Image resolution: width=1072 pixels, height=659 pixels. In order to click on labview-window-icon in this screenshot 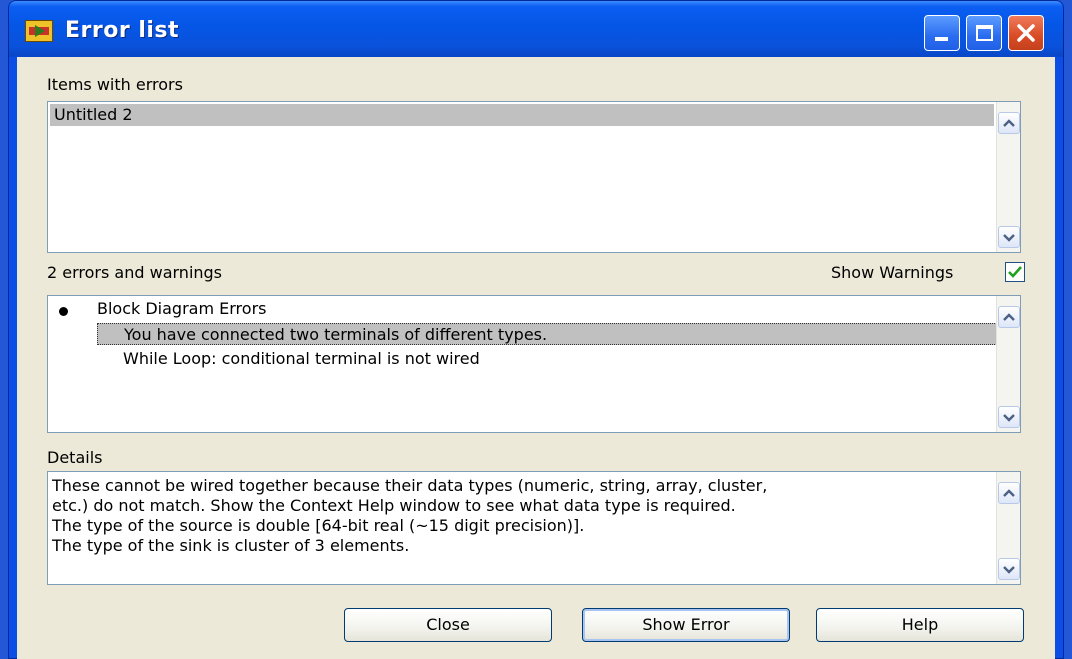, I will do `click(39, 31)`.